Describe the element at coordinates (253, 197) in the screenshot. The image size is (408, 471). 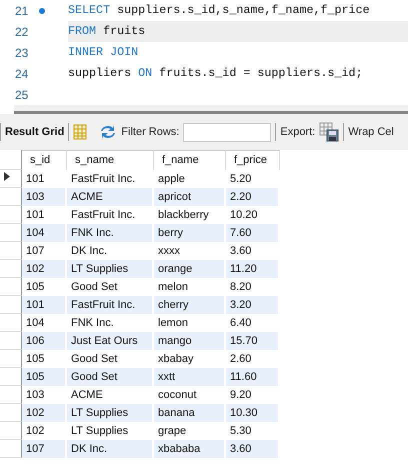
I see `table-cell: 2.20` at that location.